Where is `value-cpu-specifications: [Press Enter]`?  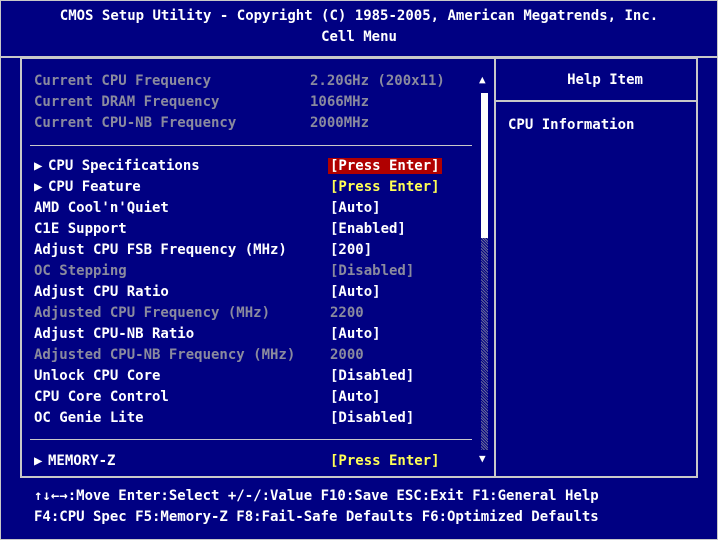
value-cpu-specifications: [Press Enter] is located at coordinates (385, 166).